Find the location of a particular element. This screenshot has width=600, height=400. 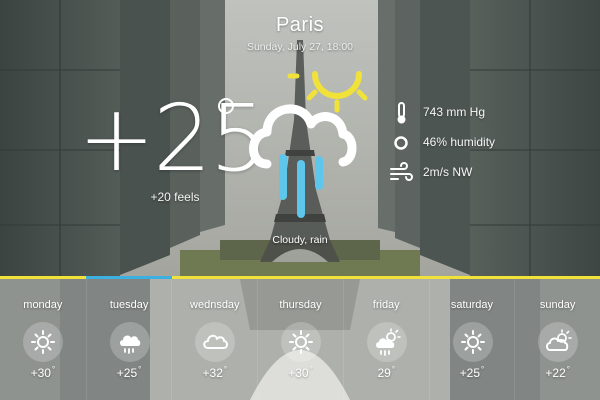

sun-cloud-icon is located at coordinates (559, 340).